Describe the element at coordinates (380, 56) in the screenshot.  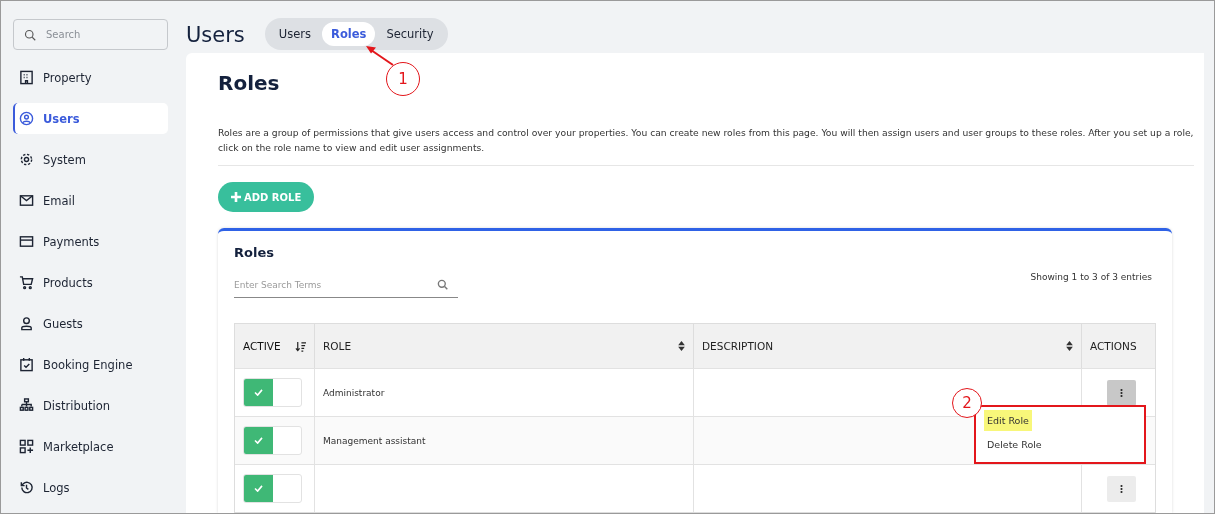
I see `callout-arrow` at that location.